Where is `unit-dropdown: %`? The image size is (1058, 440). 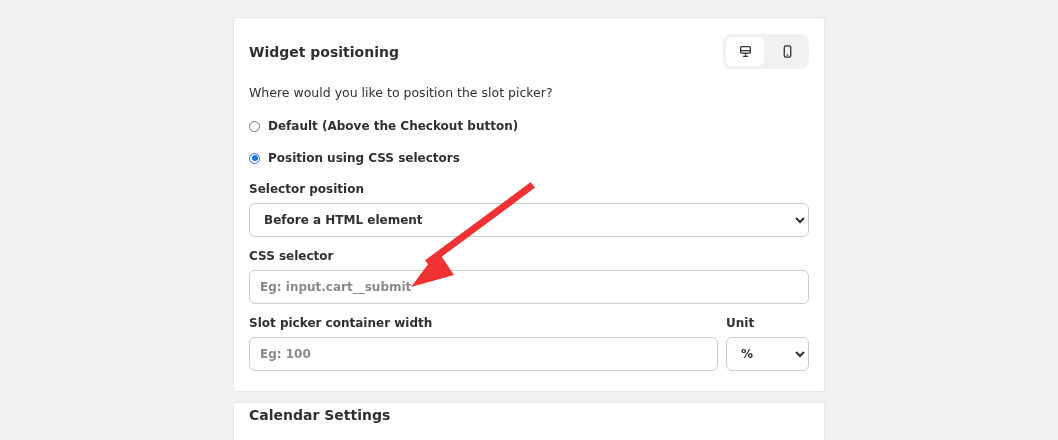
unit-dropdown: % is located at coordinates (767, 354).